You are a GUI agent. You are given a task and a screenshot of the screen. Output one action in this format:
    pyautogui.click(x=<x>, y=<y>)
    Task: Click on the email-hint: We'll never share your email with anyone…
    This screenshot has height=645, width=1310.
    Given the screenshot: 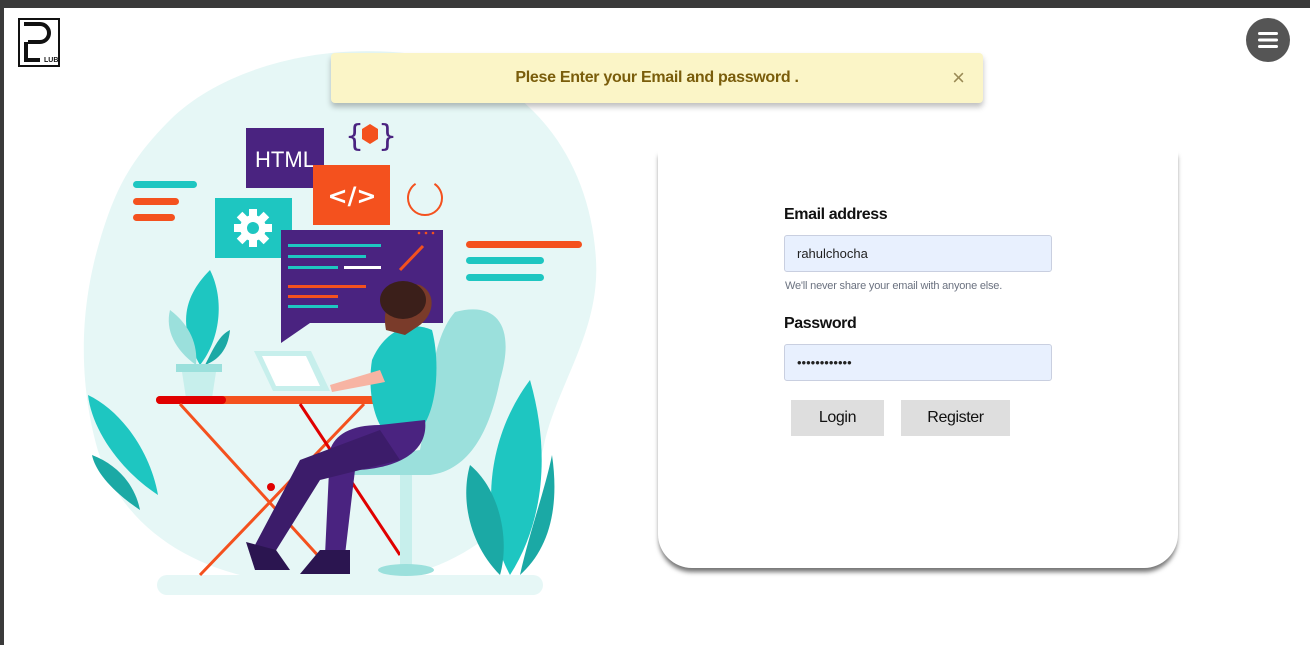 What is the action you would take?
    pyautogui.click(x=894, y=286)
    